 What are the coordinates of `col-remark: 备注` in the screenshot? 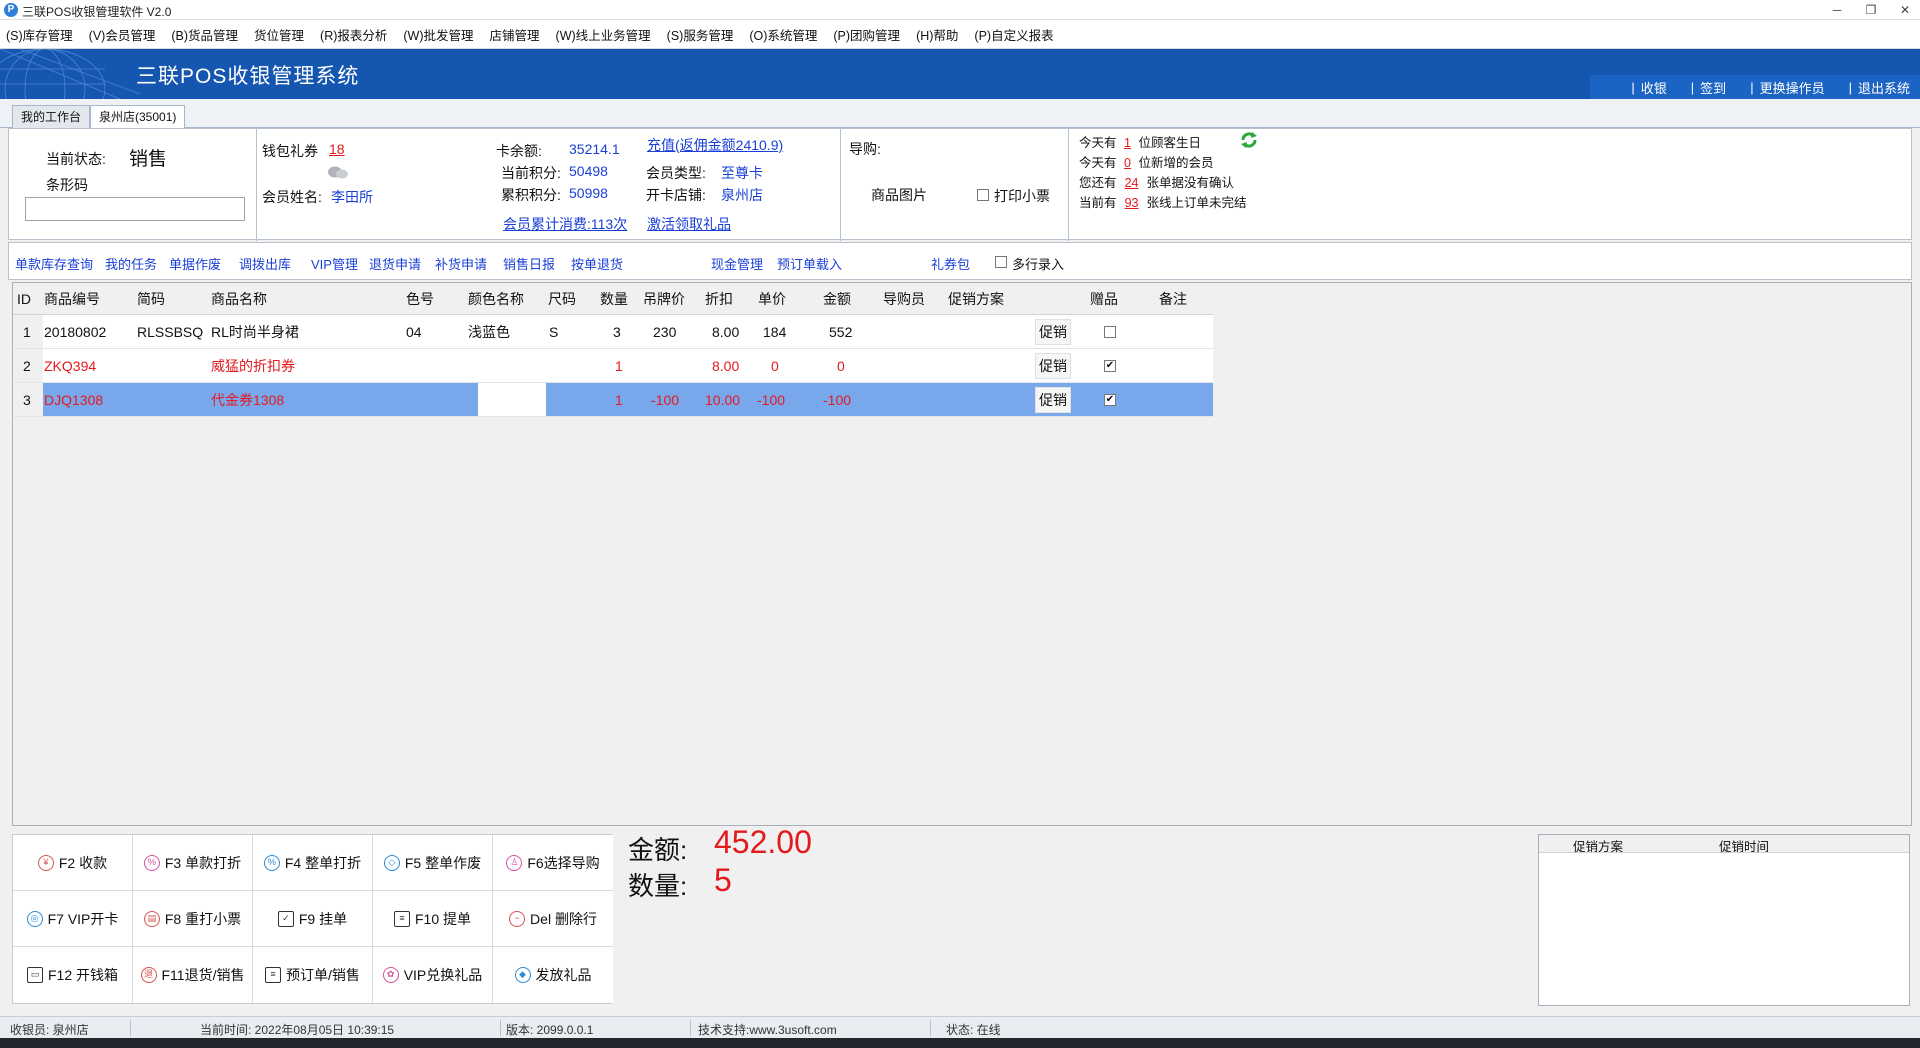 It's located at (1173, 299).